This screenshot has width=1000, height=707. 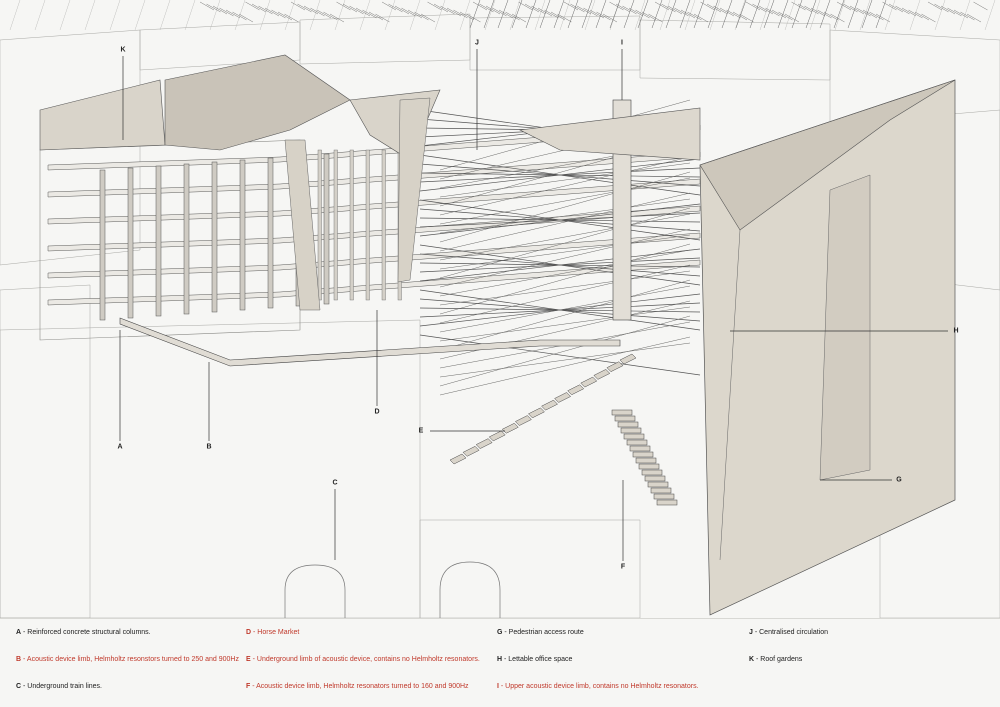 I want to click on roof-garden-far, so click(x=609, y=134).